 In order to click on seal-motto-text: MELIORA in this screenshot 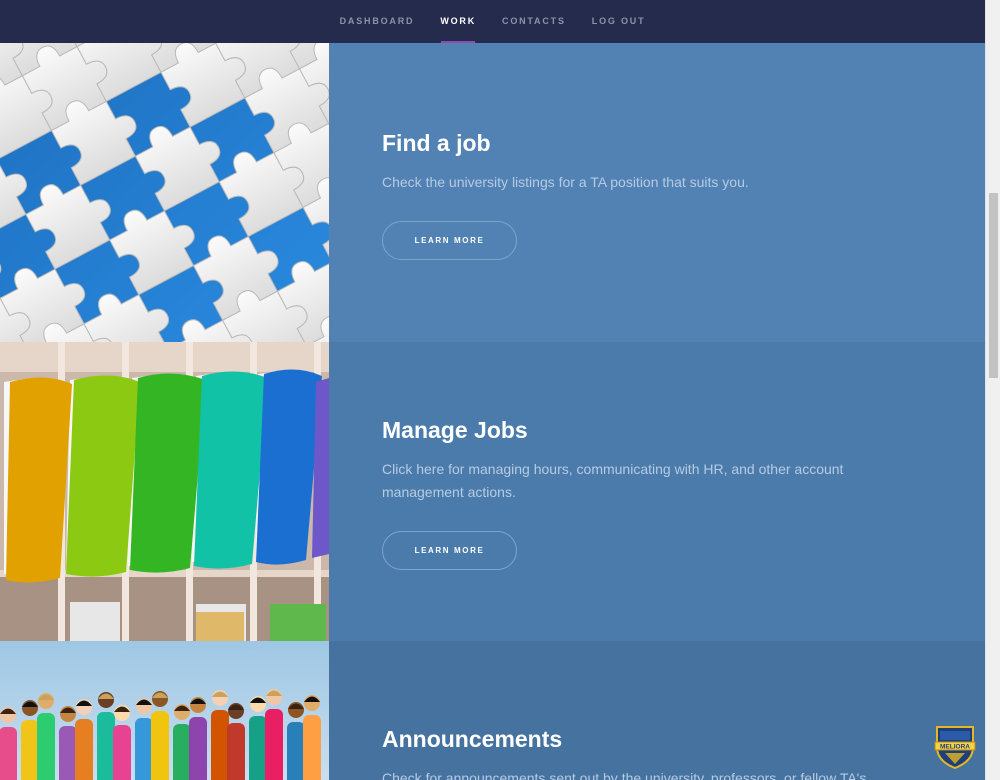, I will do `click(955, 747)`.